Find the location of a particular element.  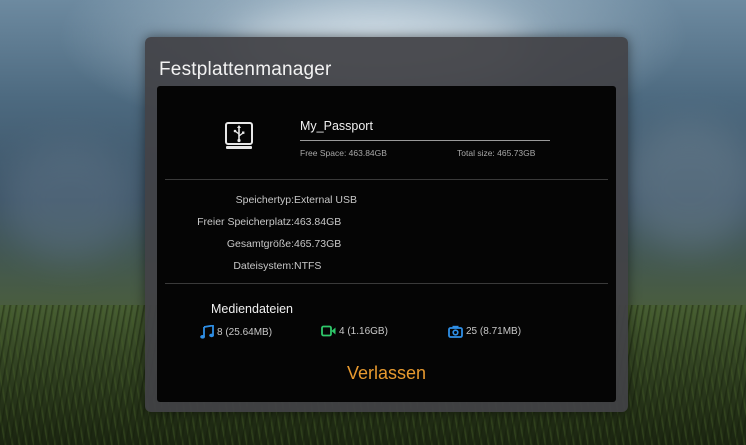

exit-button: Verlassen is located at coordinates (386, 373).